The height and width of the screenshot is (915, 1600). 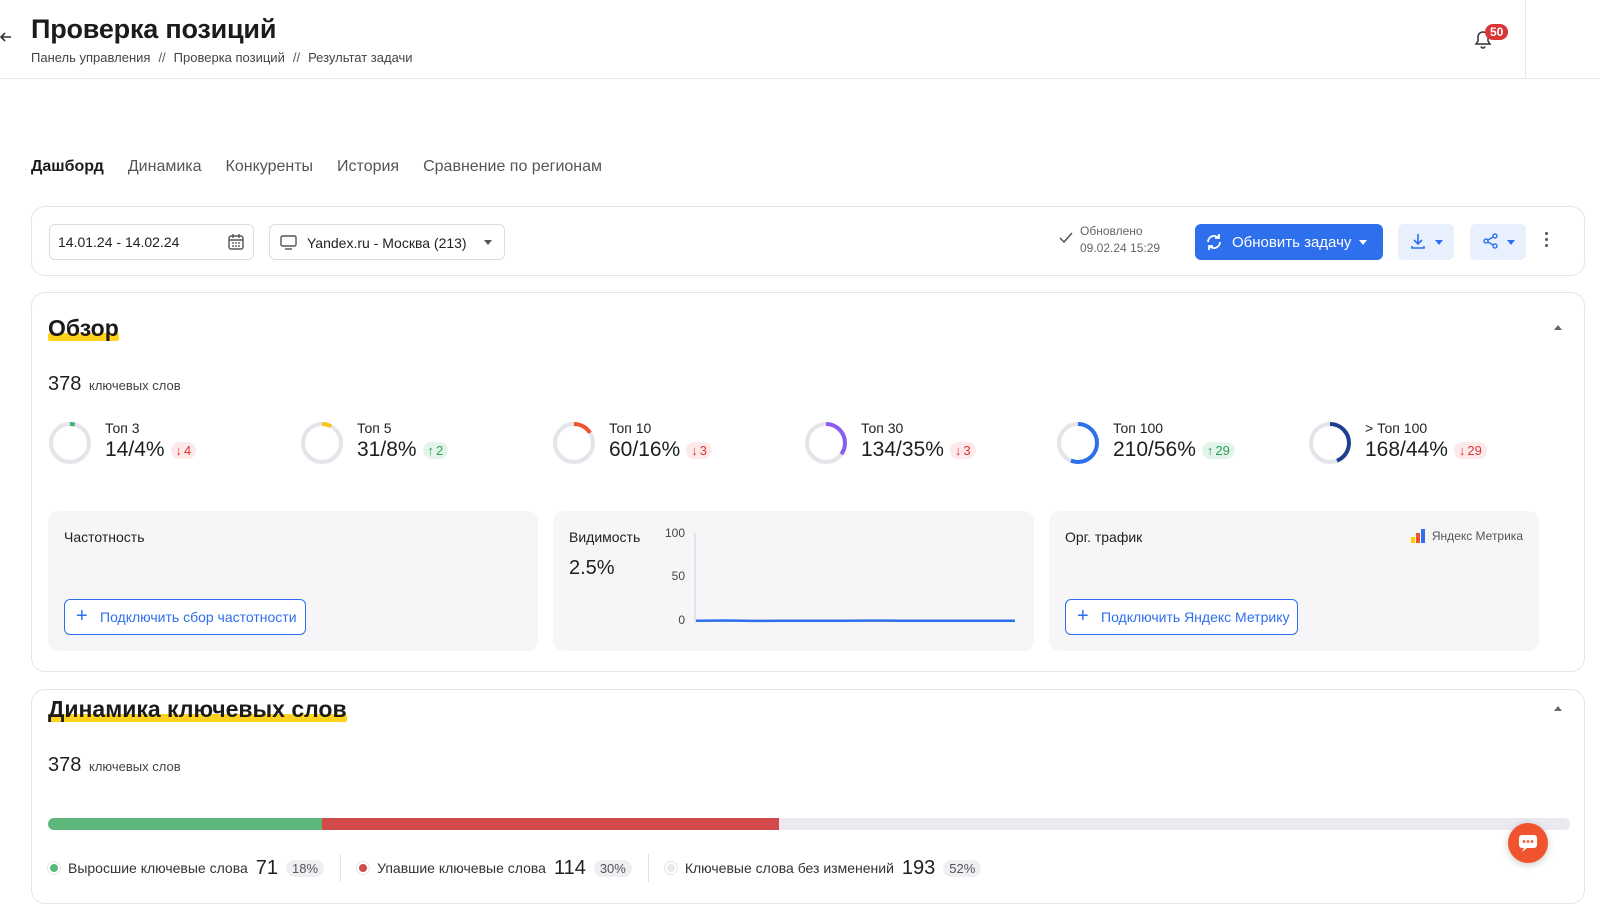 What do you see at coordinates (1546, 241) in the screenshot?
I see `more-options-icon` at bounding box center [1546, 241].